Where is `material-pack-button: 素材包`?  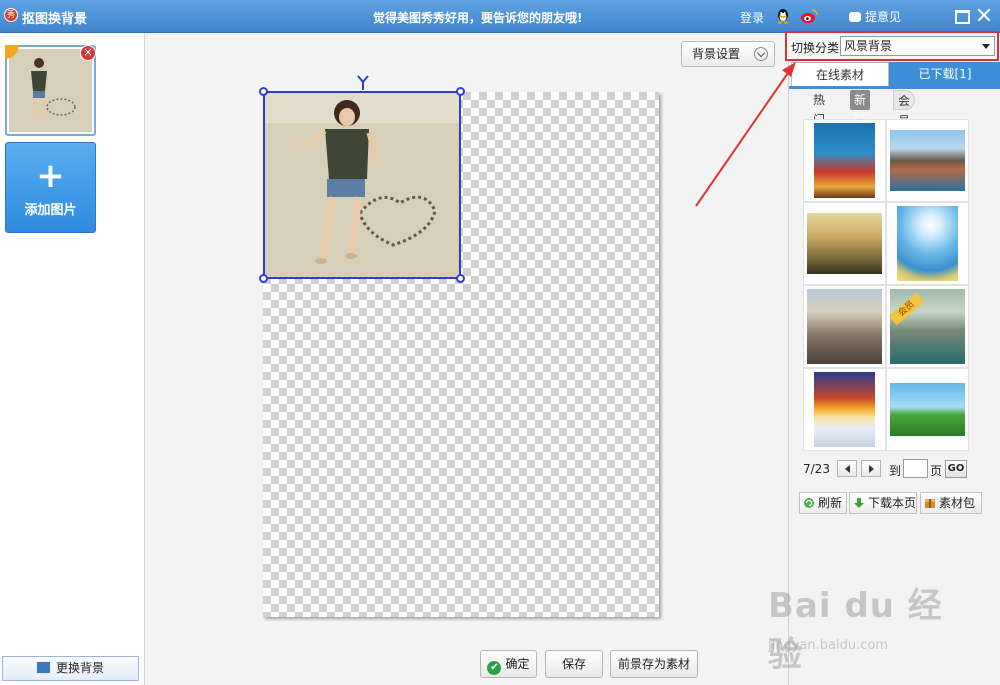 material-pack-button: 素材包 is located at coordinates (951, 503).